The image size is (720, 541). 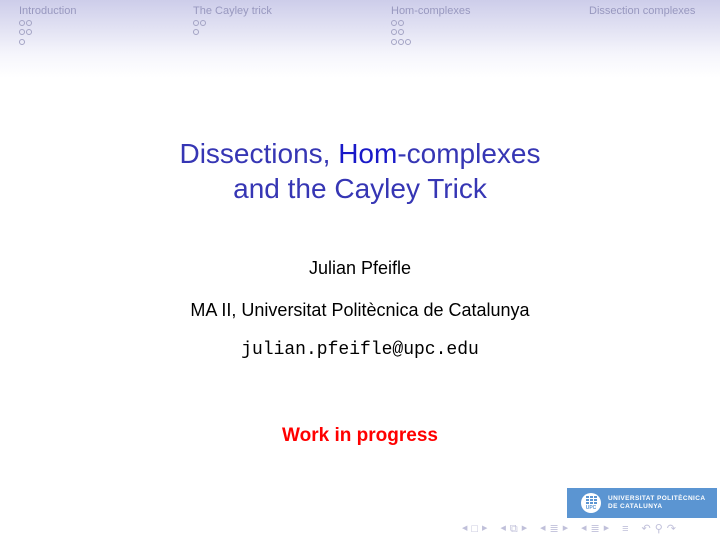 I want to click on nav-section-dissection-complexes: Dissection complexes, so click(x=642, y=11).